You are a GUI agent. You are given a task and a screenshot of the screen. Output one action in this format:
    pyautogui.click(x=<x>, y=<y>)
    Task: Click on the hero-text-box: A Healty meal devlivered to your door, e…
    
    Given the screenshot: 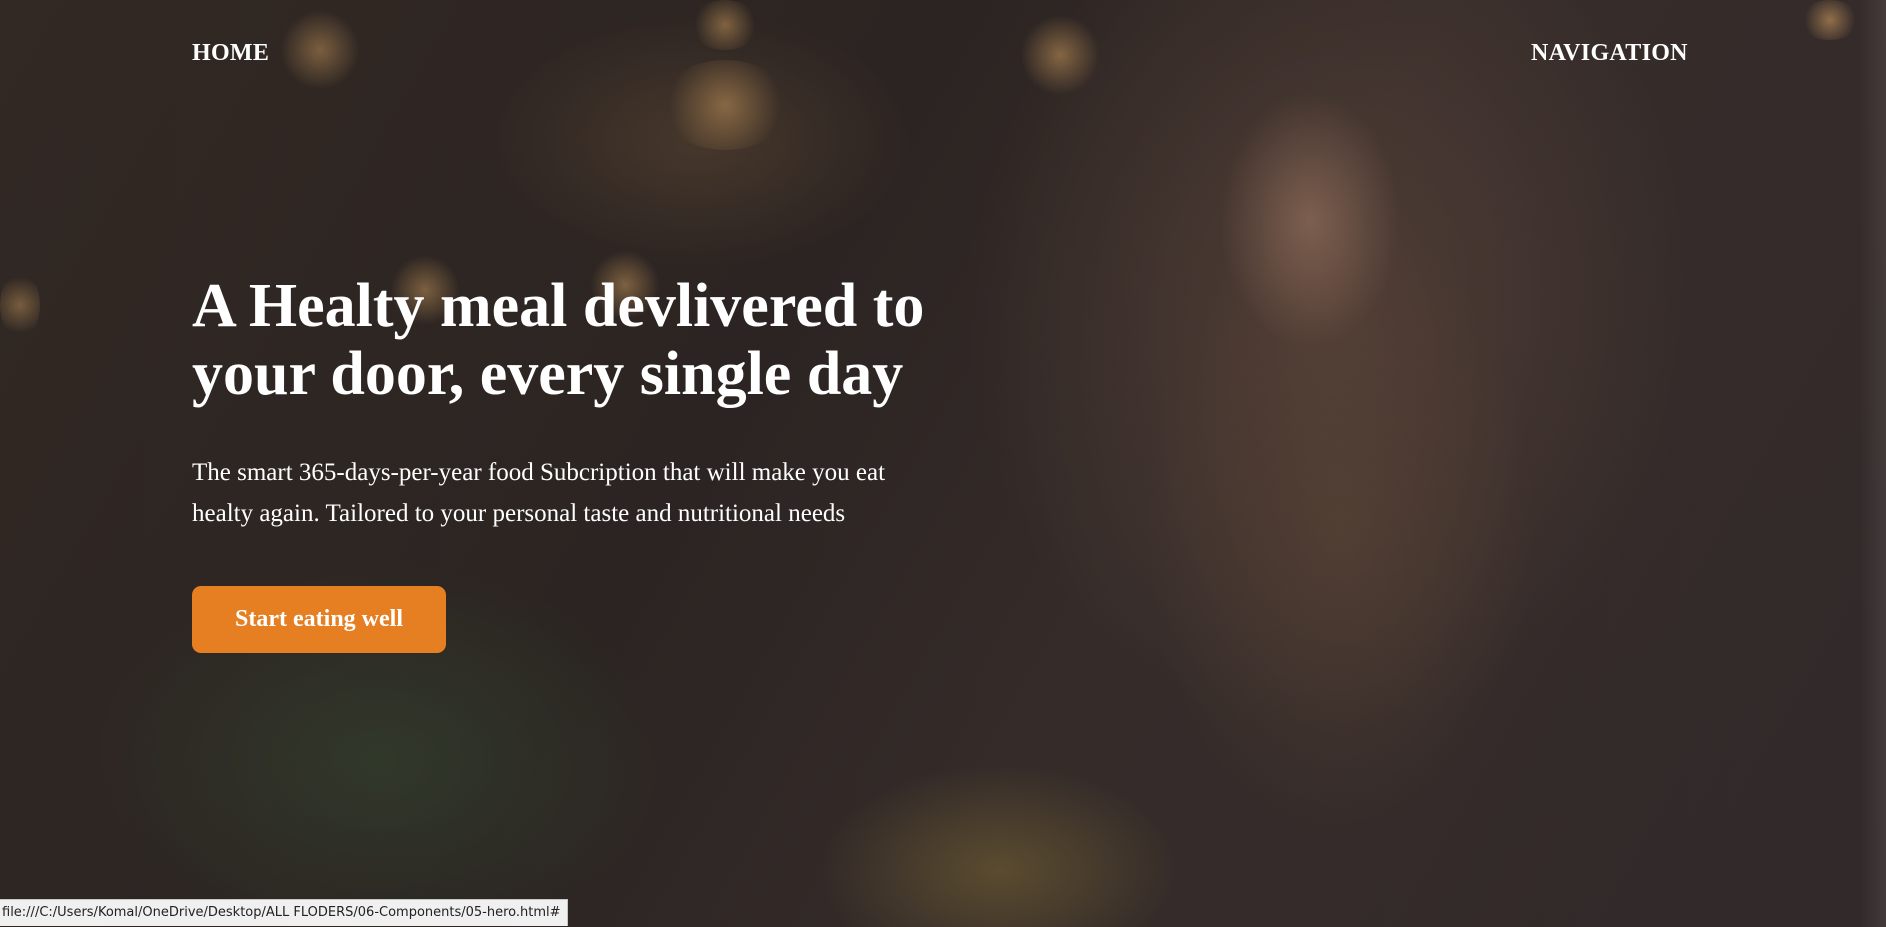 What is the action you would take?
    pyautogui.click(x=582, y=403)
    